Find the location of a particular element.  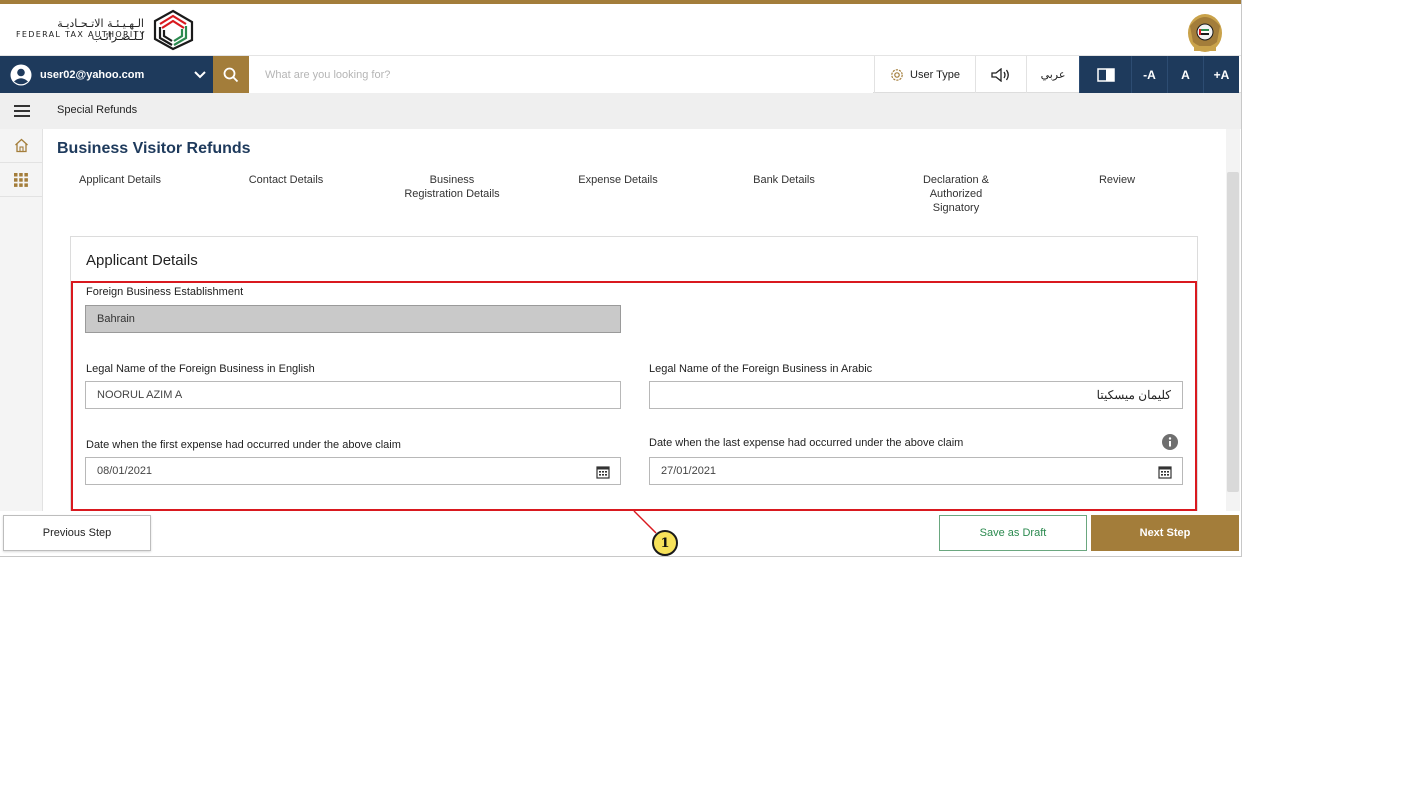

grid-icon is located at coordinates (21, 179).